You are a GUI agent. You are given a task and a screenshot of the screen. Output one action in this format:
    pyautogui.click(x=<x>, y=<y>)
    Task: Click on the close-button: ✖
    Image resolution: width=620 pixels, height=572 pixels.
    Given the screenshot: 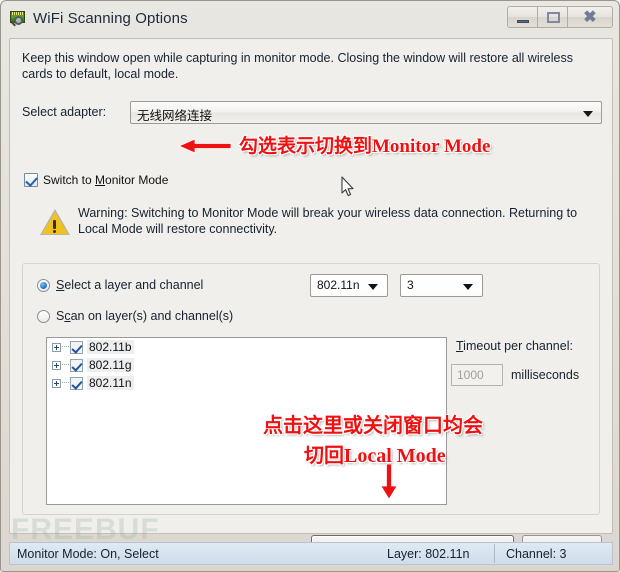 What is the action you would take?
    pyautogui.click(x=590, y=17)
    